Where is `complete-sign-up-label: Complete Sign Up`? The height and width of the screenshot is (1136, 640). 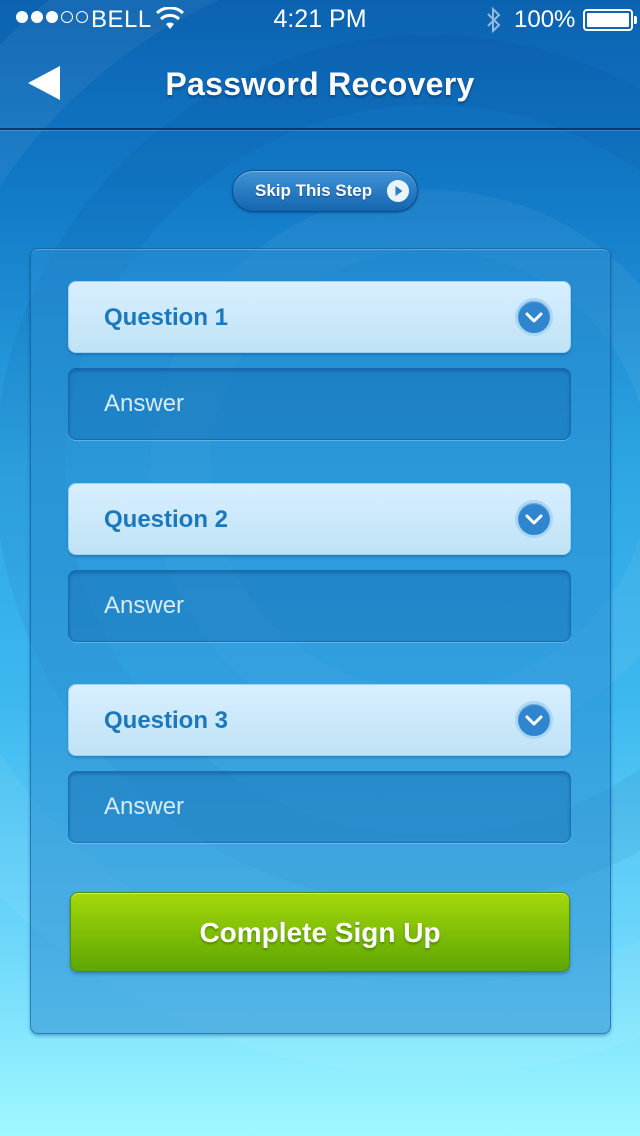
complete-sign-up-label: Complete Sign Up is located at coordinates (320, 932).